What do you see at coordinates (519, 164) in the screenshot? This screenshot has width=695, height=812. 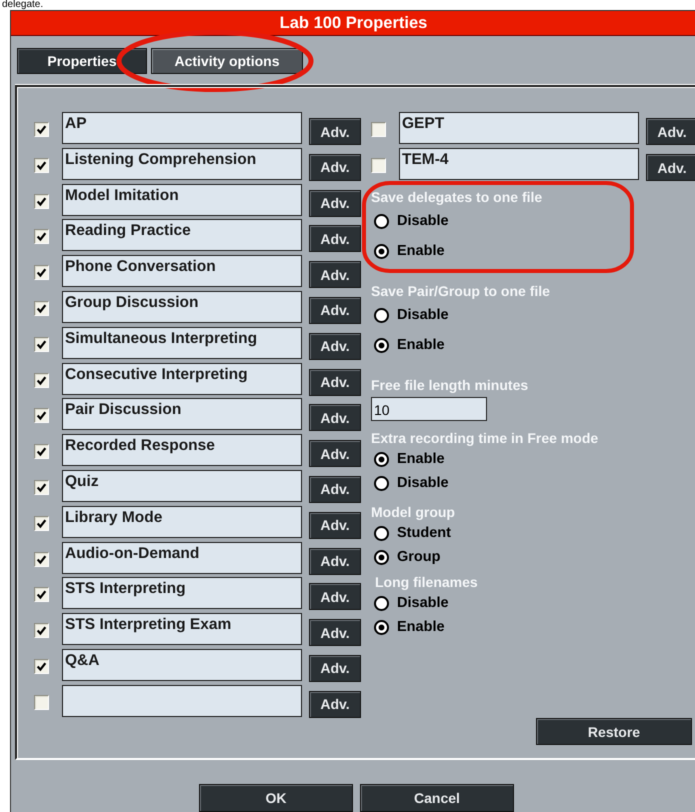 I see `activity-field: TEM-4` at bounding box center [519, 164].